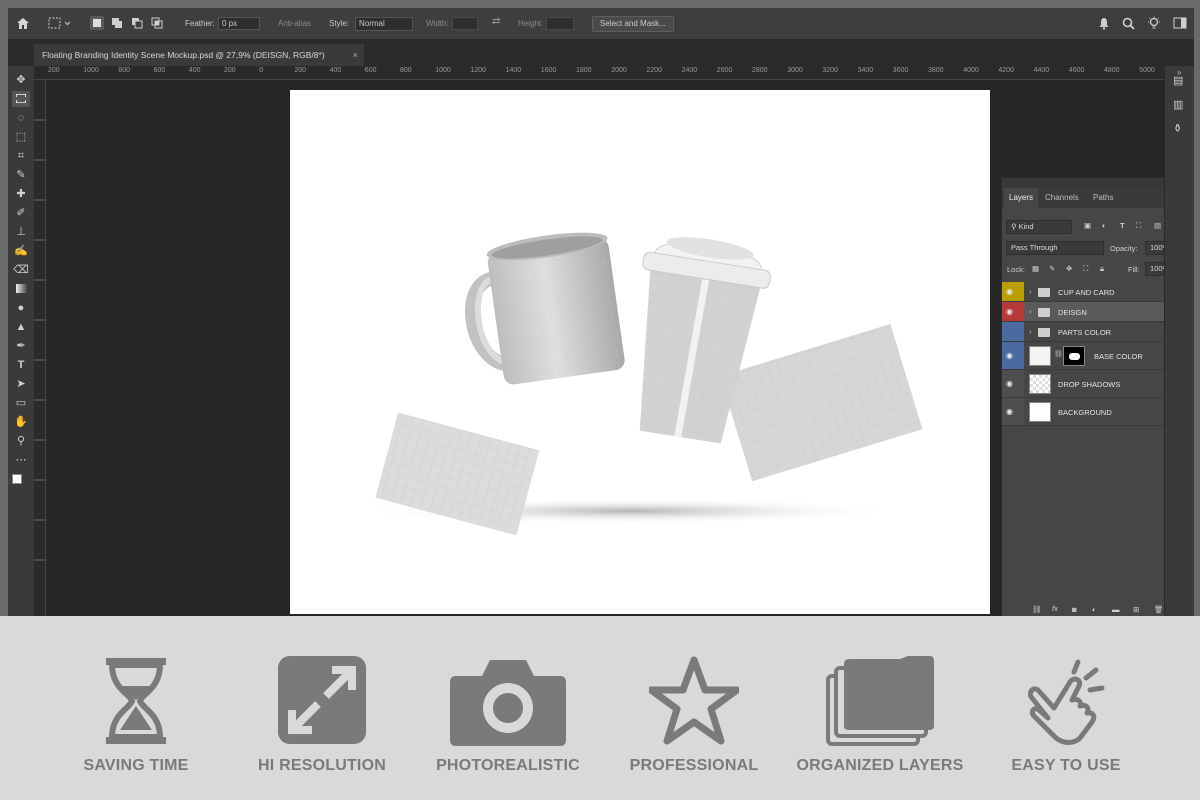 This screenshot has width=1200, height=800. I want to click on brush-tool-icon: ✐, so click(21, 213).